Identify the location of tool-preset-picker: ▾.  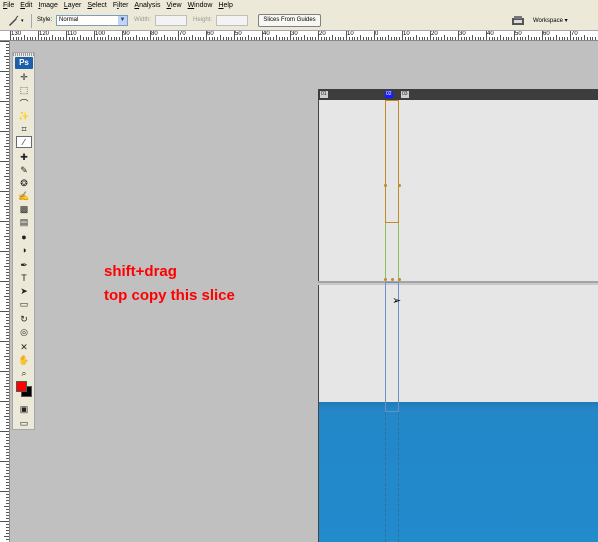
(17, 20).